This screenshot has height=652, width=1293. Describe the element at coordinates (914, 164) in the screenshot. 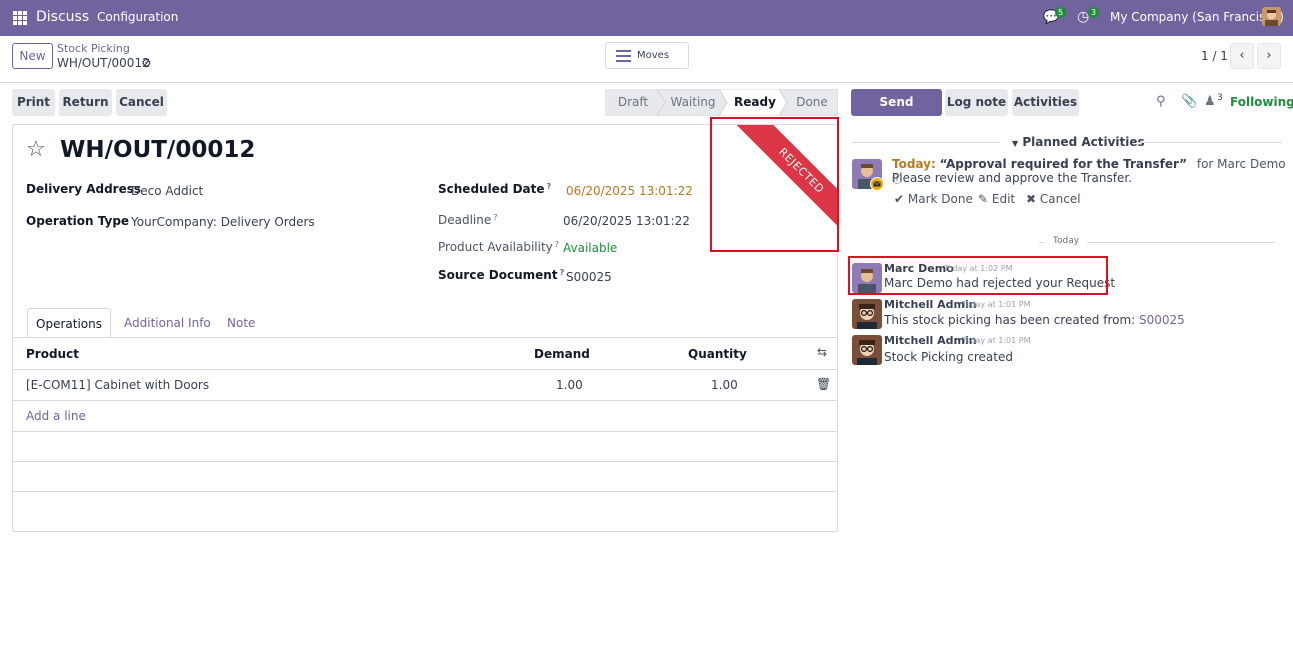

I see `activity-when: Today:` at that location.